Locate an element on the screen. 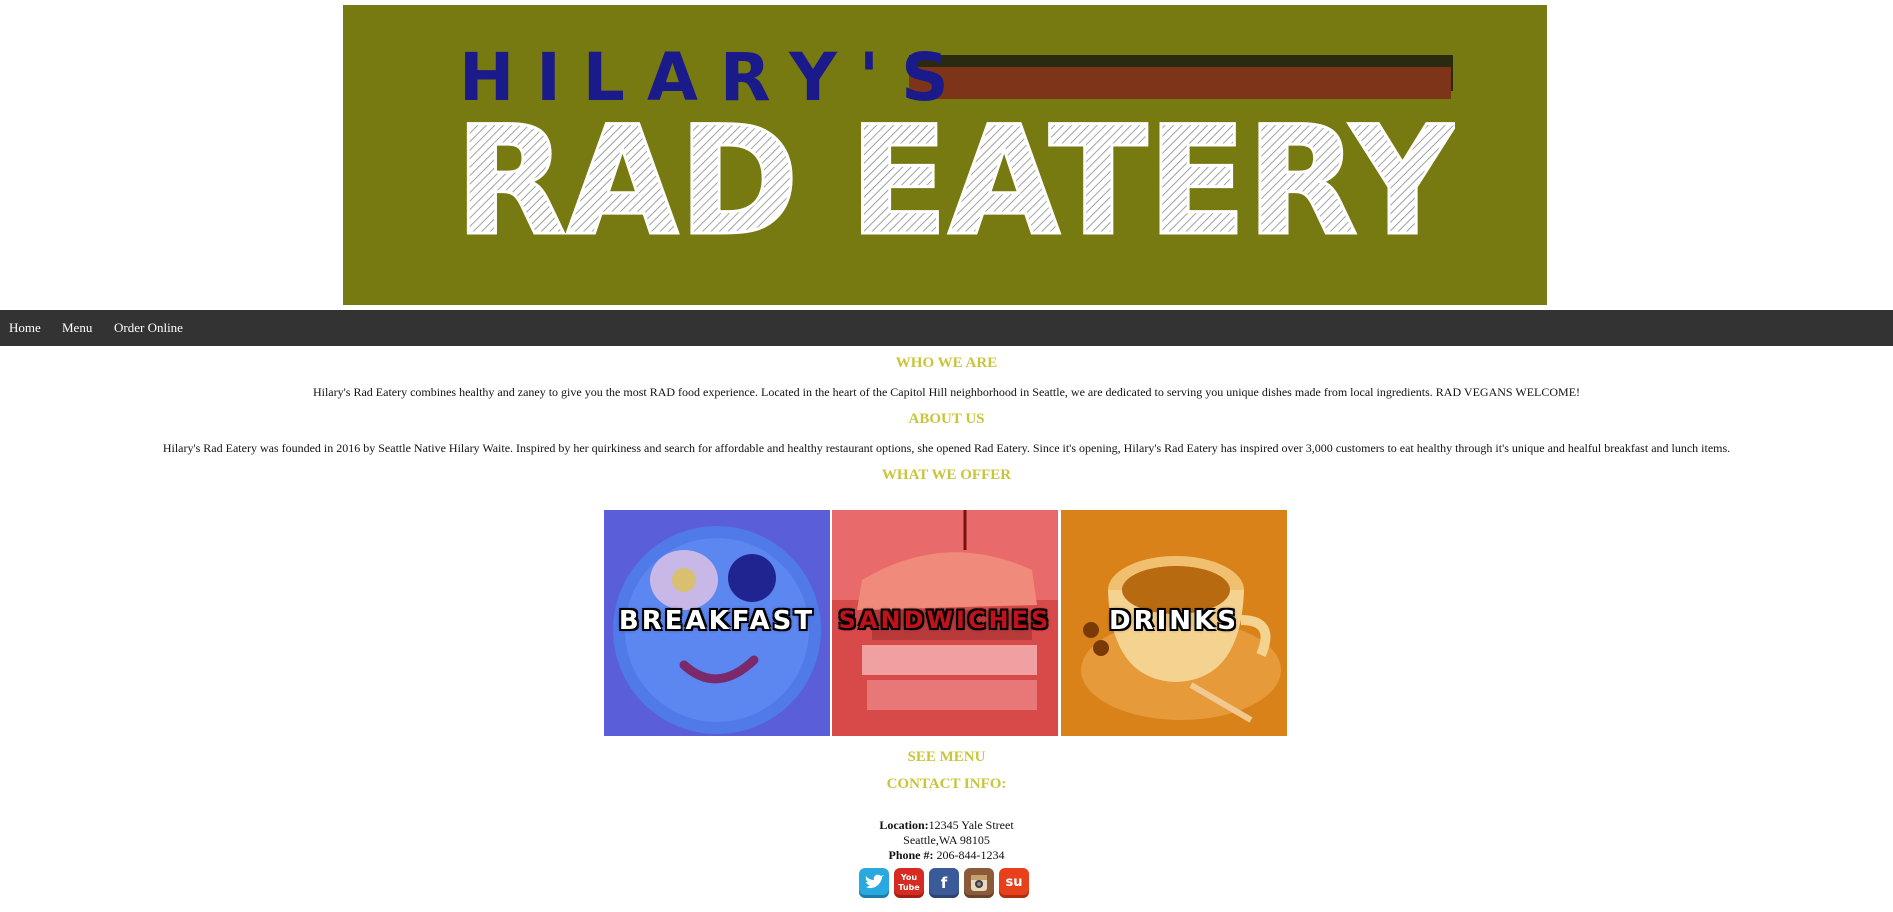 Image resolution: width=1893 pixels, height=912 pixels. who-we-are-heading: WHO WE ARE is located at coordinates (946, 363).